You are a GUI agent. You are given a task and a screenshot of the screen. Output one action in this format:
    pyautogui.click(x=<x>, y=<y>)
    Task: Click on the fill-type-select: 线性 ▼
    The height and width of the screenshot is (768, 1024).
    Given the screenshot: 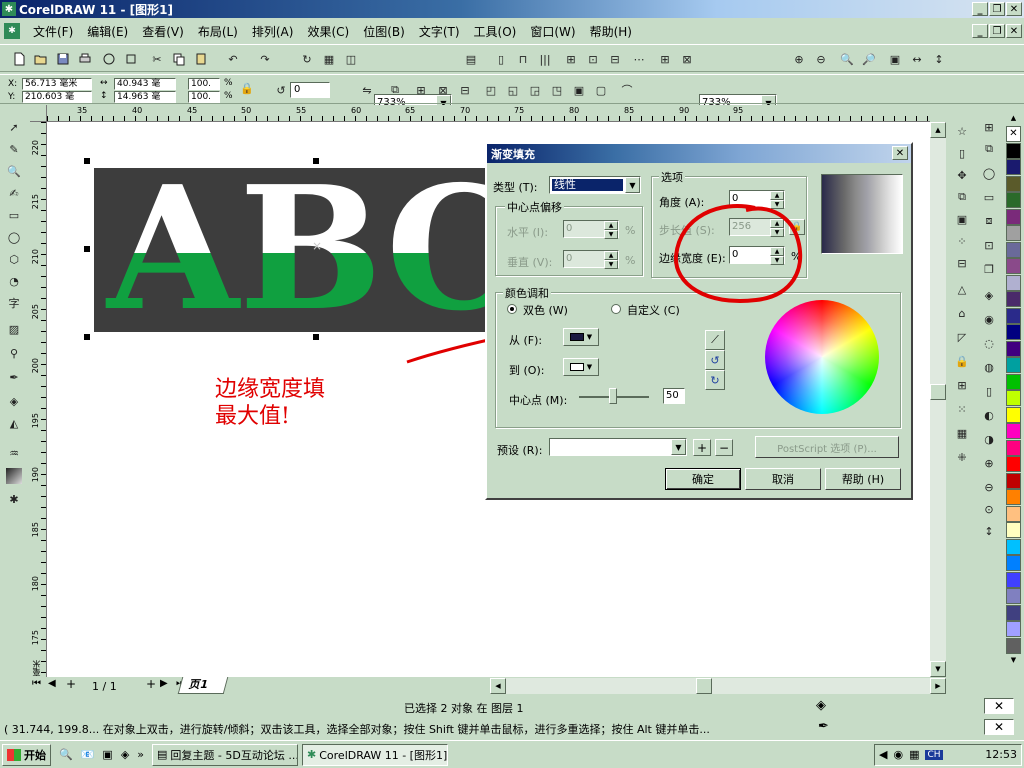 What is the action you would take?
    pyautogui.click(x=595, y=185)
    